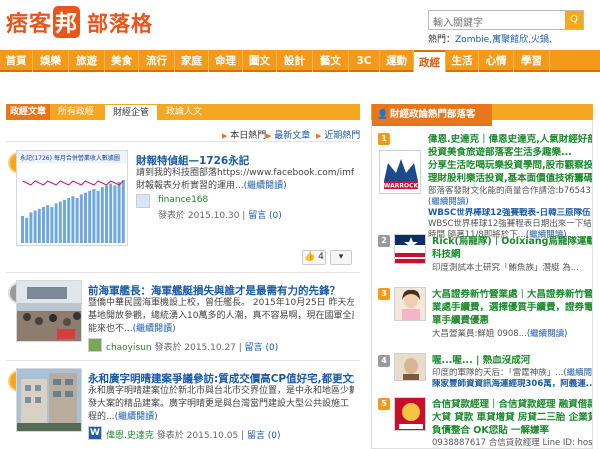  Describe the element at coordinates (512, 242) in the screenshot. I see `blogger-title: Rick(烏龍隊)｜Oolxiang烏龍隊運動科技` at that location.